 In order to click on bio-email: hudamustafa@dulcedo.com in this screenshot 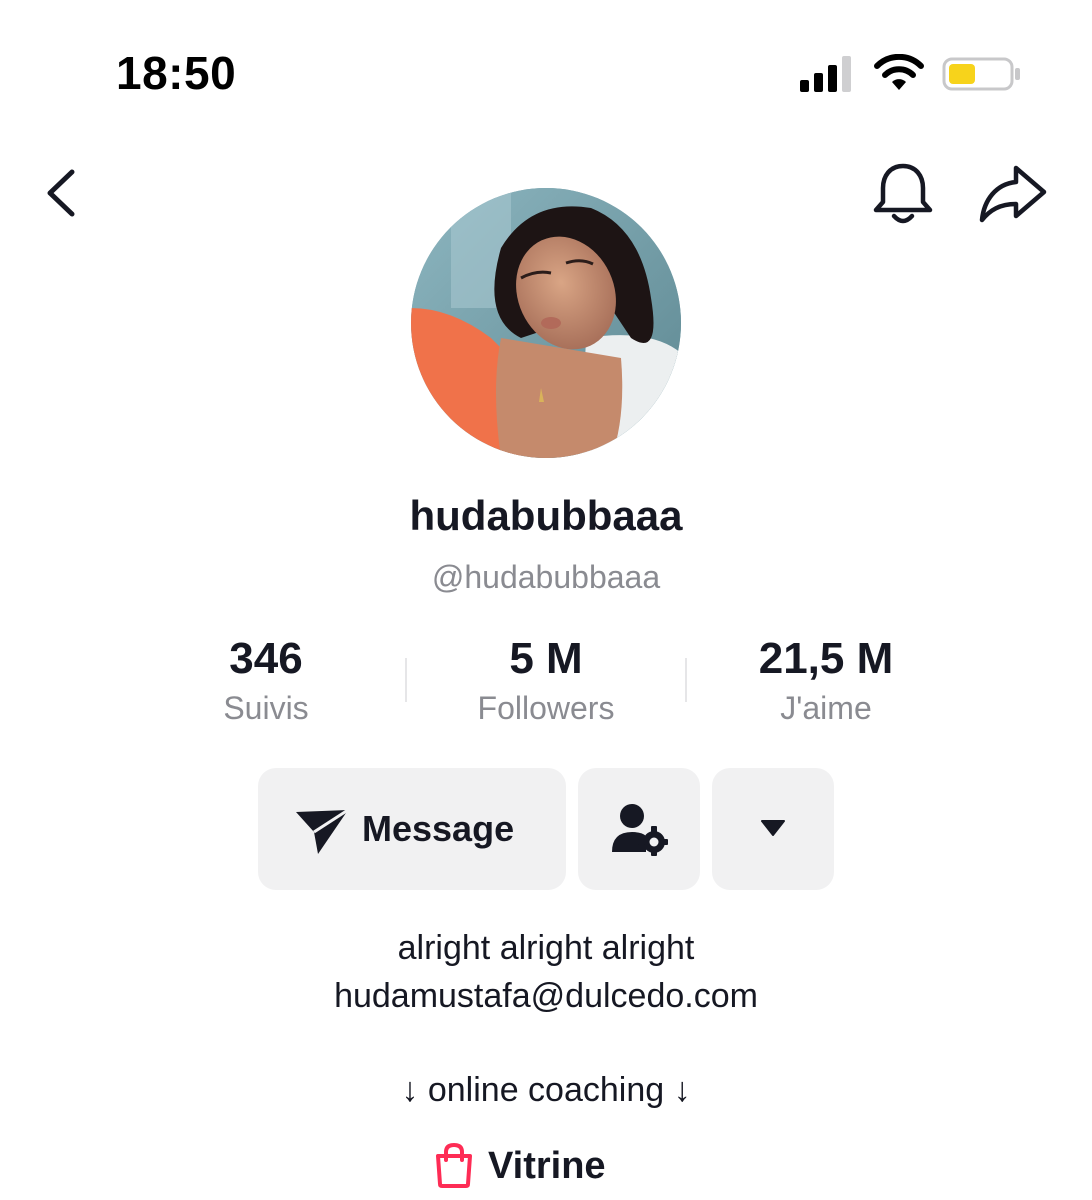, I will do `click(546, 996)`.